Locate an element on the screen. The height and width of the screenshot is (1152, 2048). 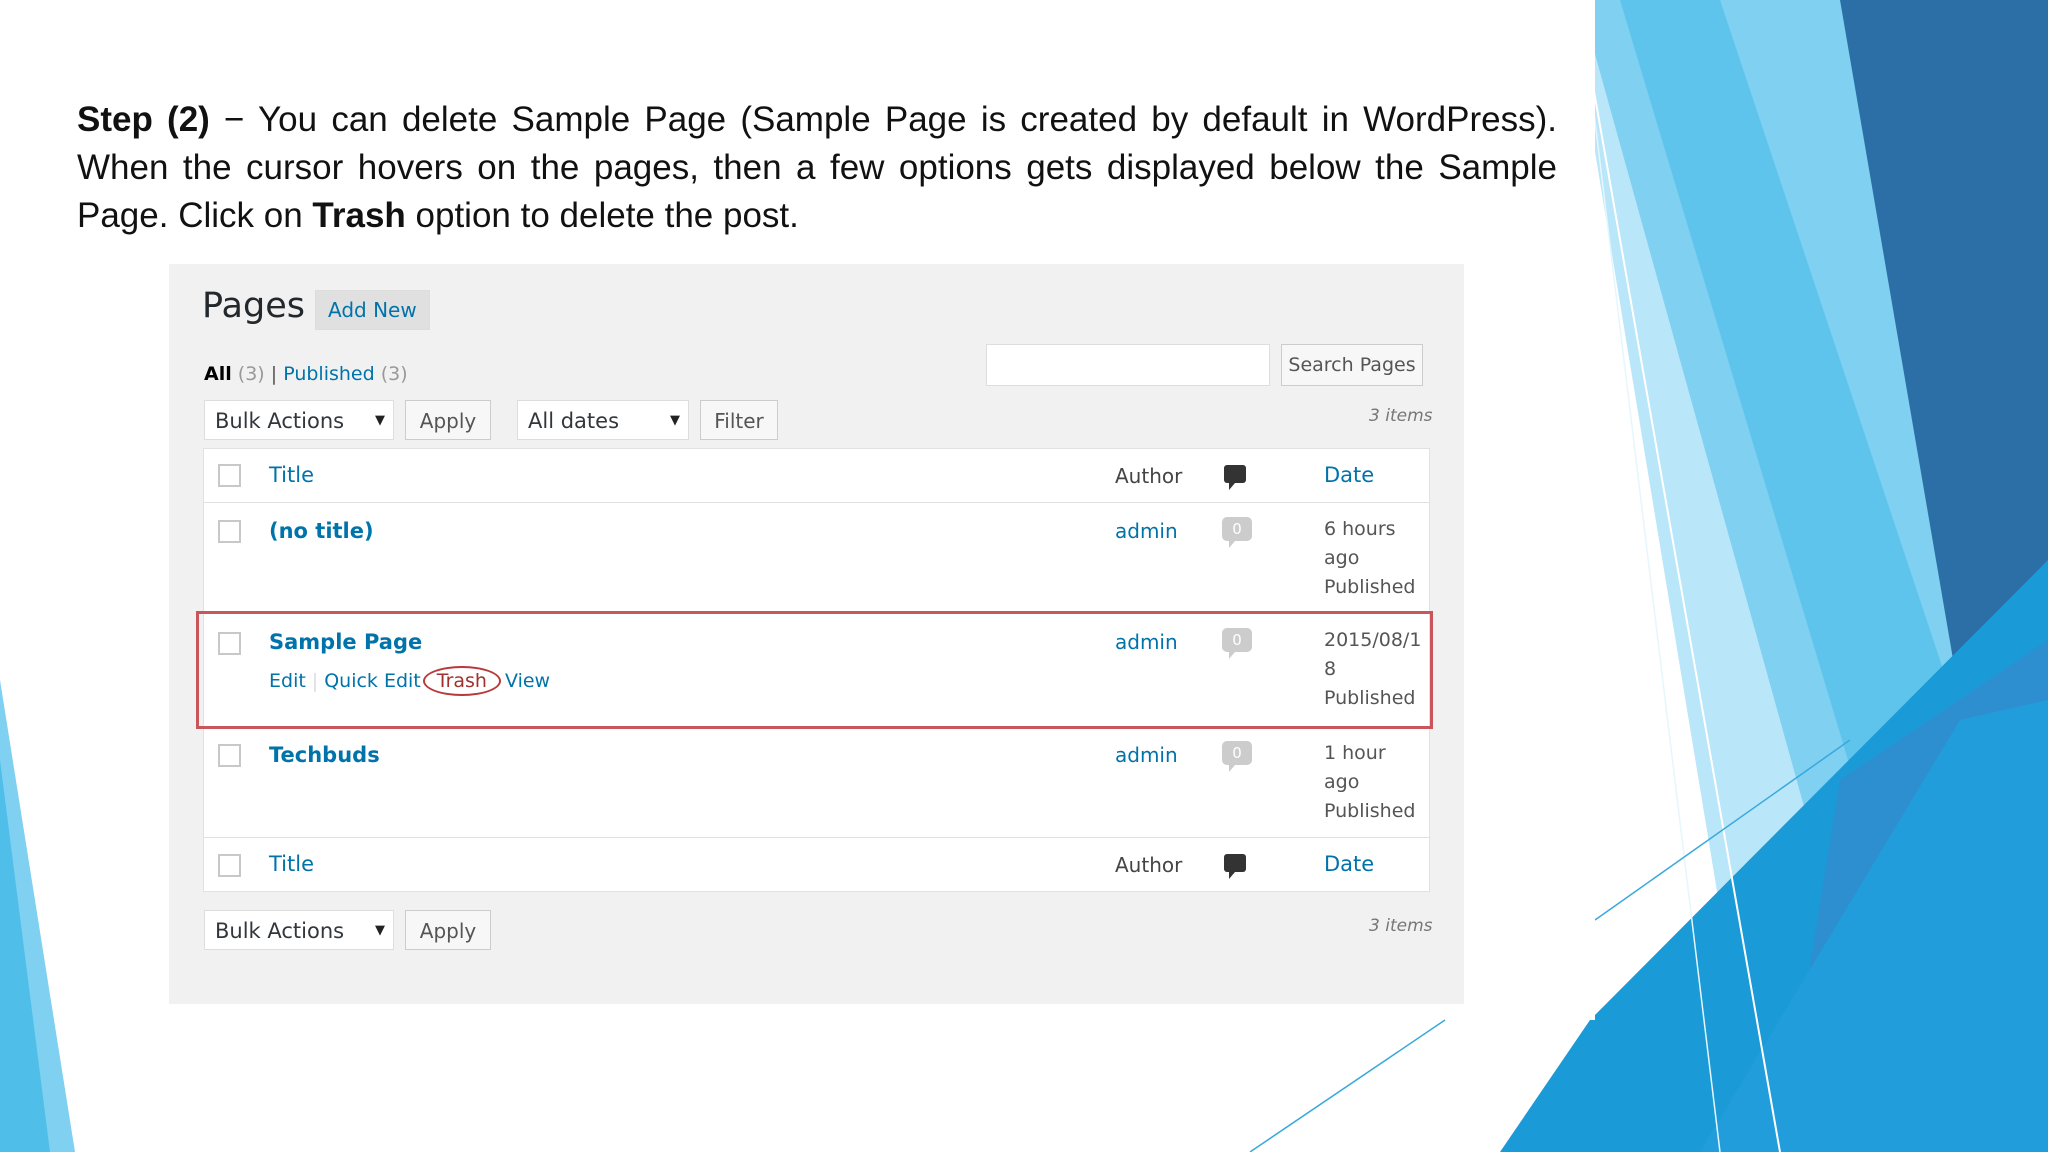
search-input is located at coordinates (1128, 365).